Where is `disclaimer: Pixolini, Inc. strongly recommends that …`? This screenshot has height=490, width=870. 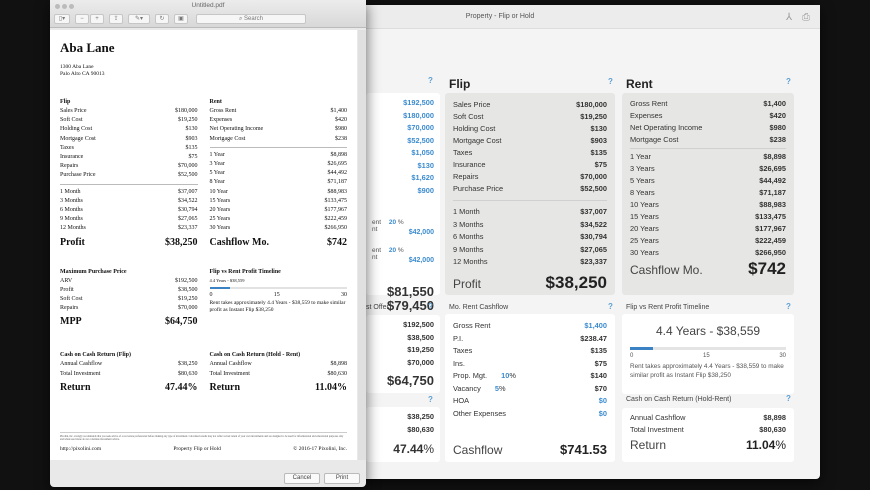 disclaimer: Pixolini, Inc. strongly recommends that … is located at coordinates (202, 438).